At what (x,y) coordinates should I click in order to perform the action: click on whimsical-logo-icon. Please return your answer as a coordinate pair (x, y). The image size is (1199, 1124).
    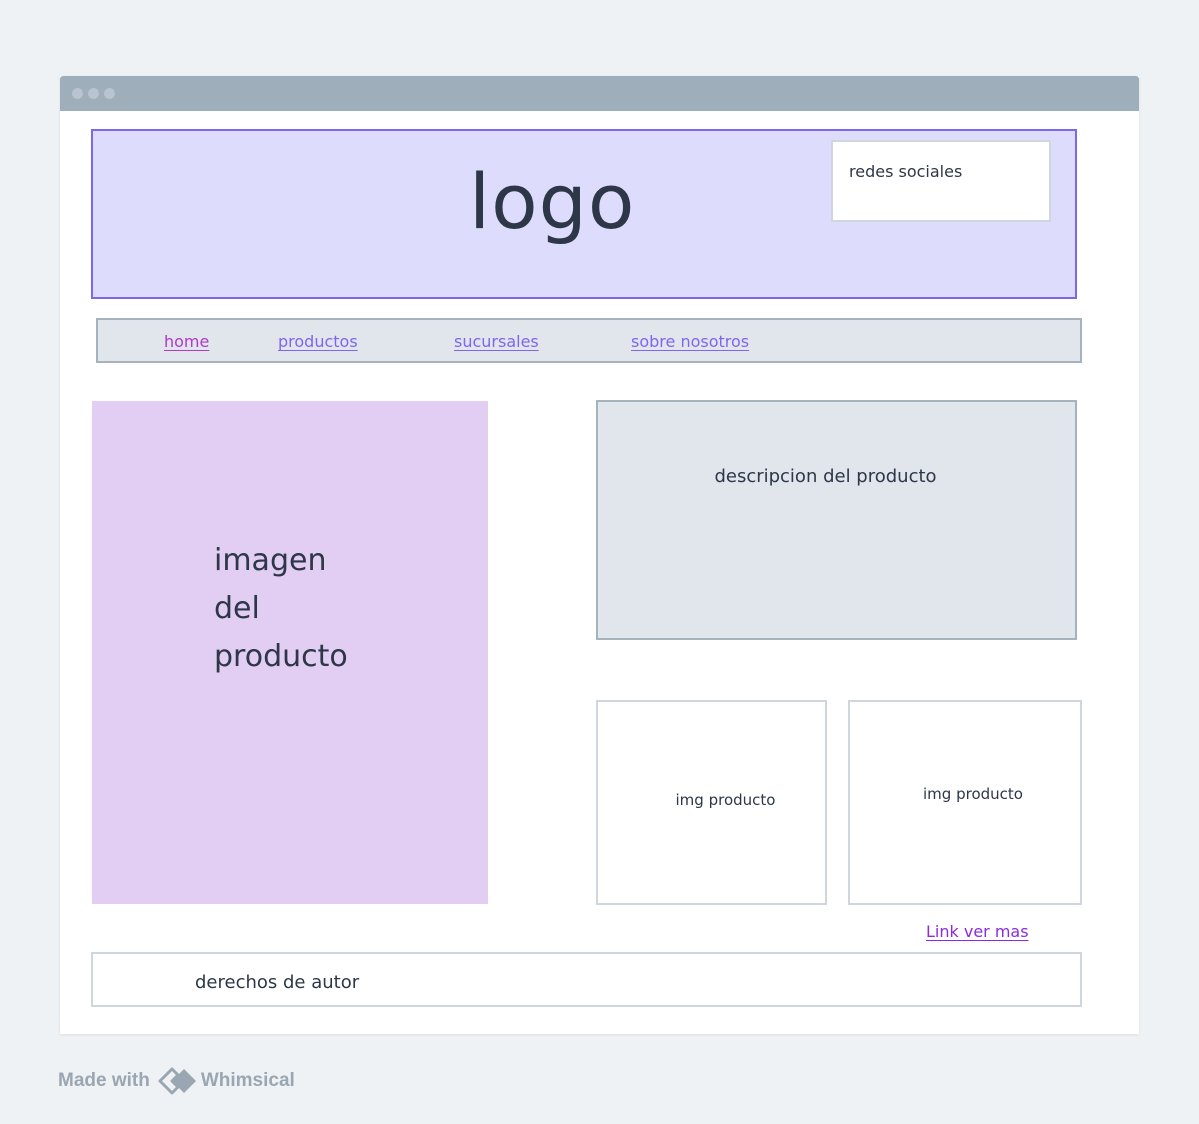
    Looking at the image, I should click on (177, 1081).